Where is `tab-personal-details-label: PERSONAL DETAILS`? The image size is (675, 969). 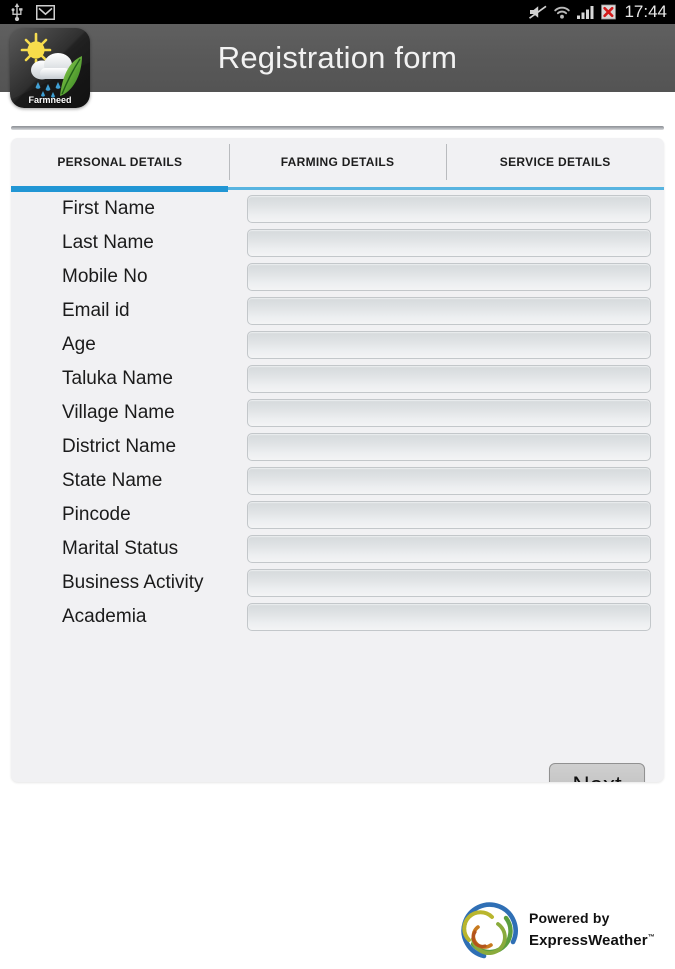
tab-personal-details-label: PERSONAL DETAILS is located at coordinates (120, 162).